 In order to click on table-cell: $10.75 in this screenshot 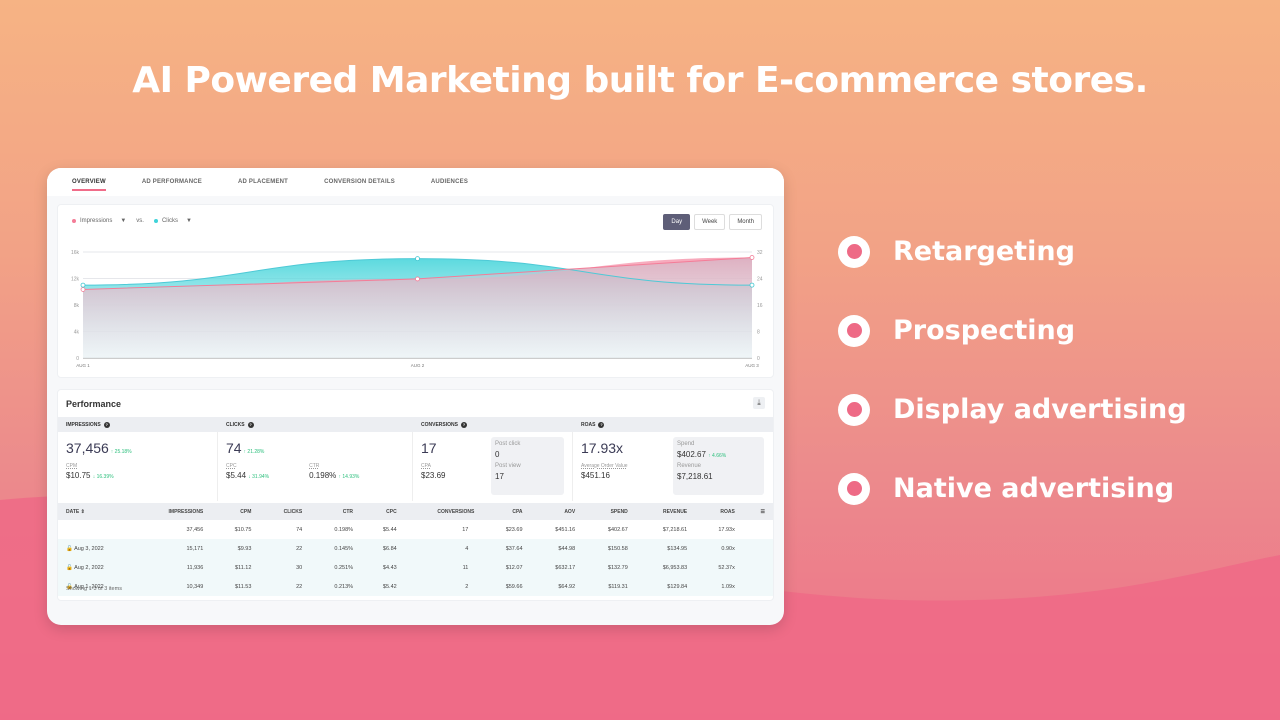, I will do `click(235, 529)`.